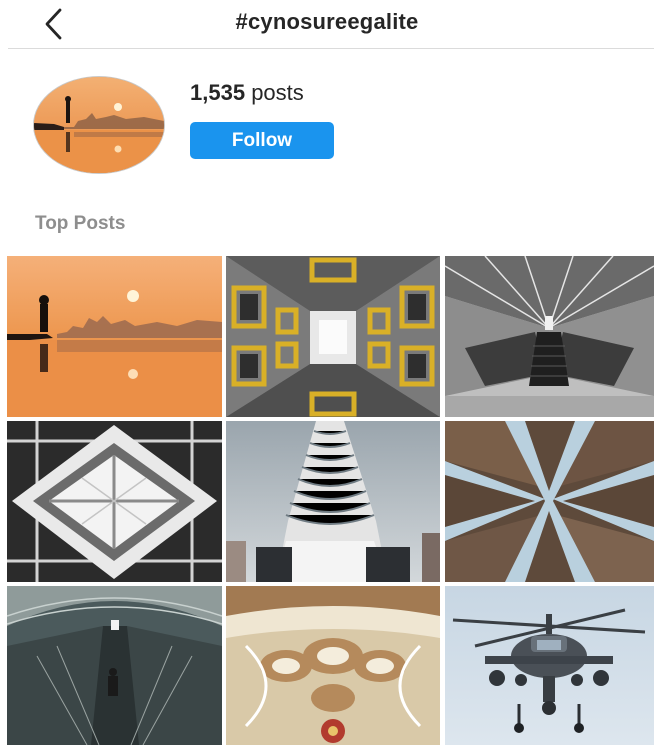  I want to click on top-bar: #cynosureegalite, so click(327, 24).